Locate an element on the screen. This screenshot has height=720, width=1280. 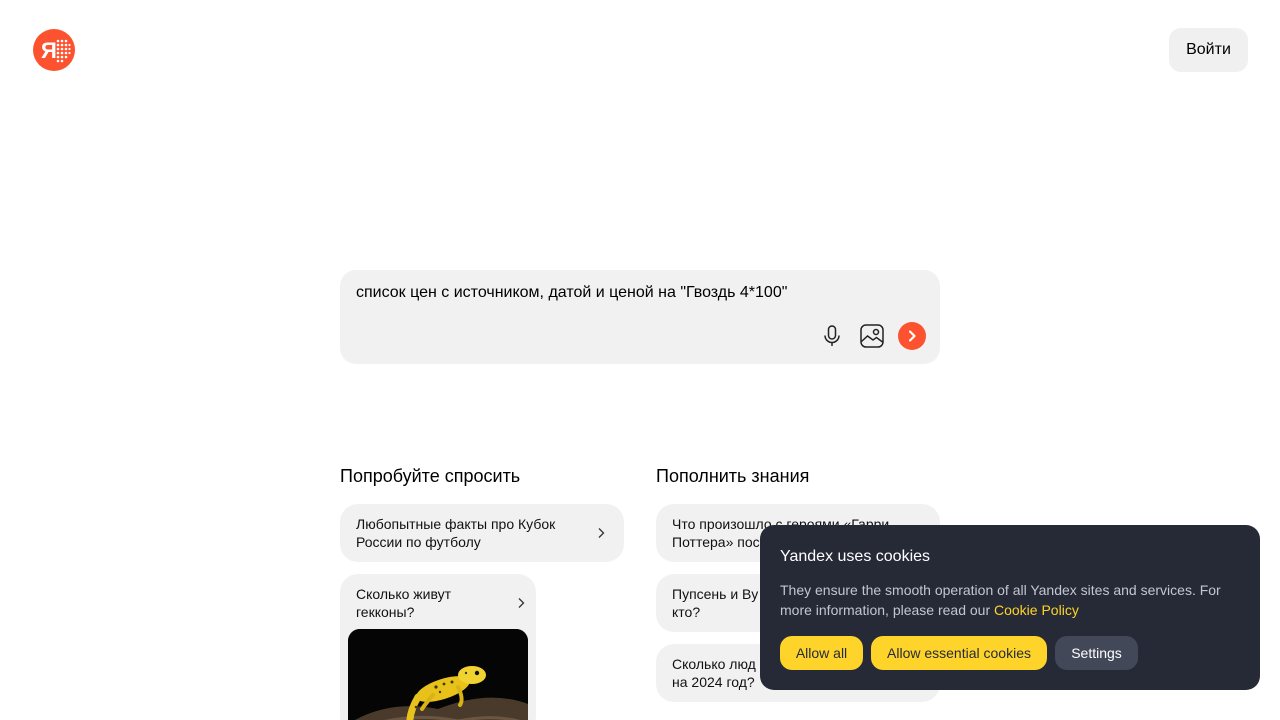
cookie-banner-title: Yandex uses cookies is located at coordinates (855, 556).